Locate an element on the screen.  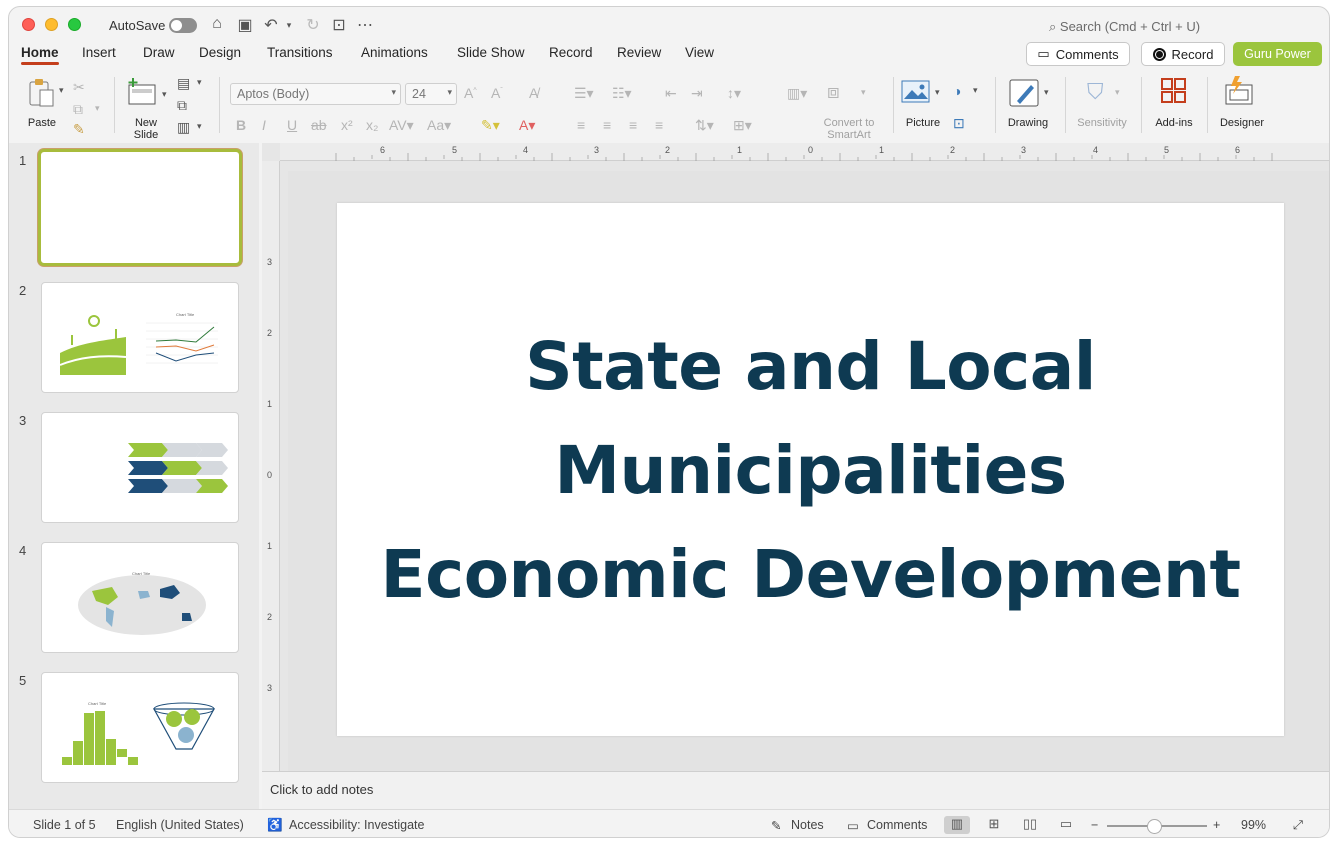
text-direction-icon: ⇅▾ is located at coordinates (704, 125).